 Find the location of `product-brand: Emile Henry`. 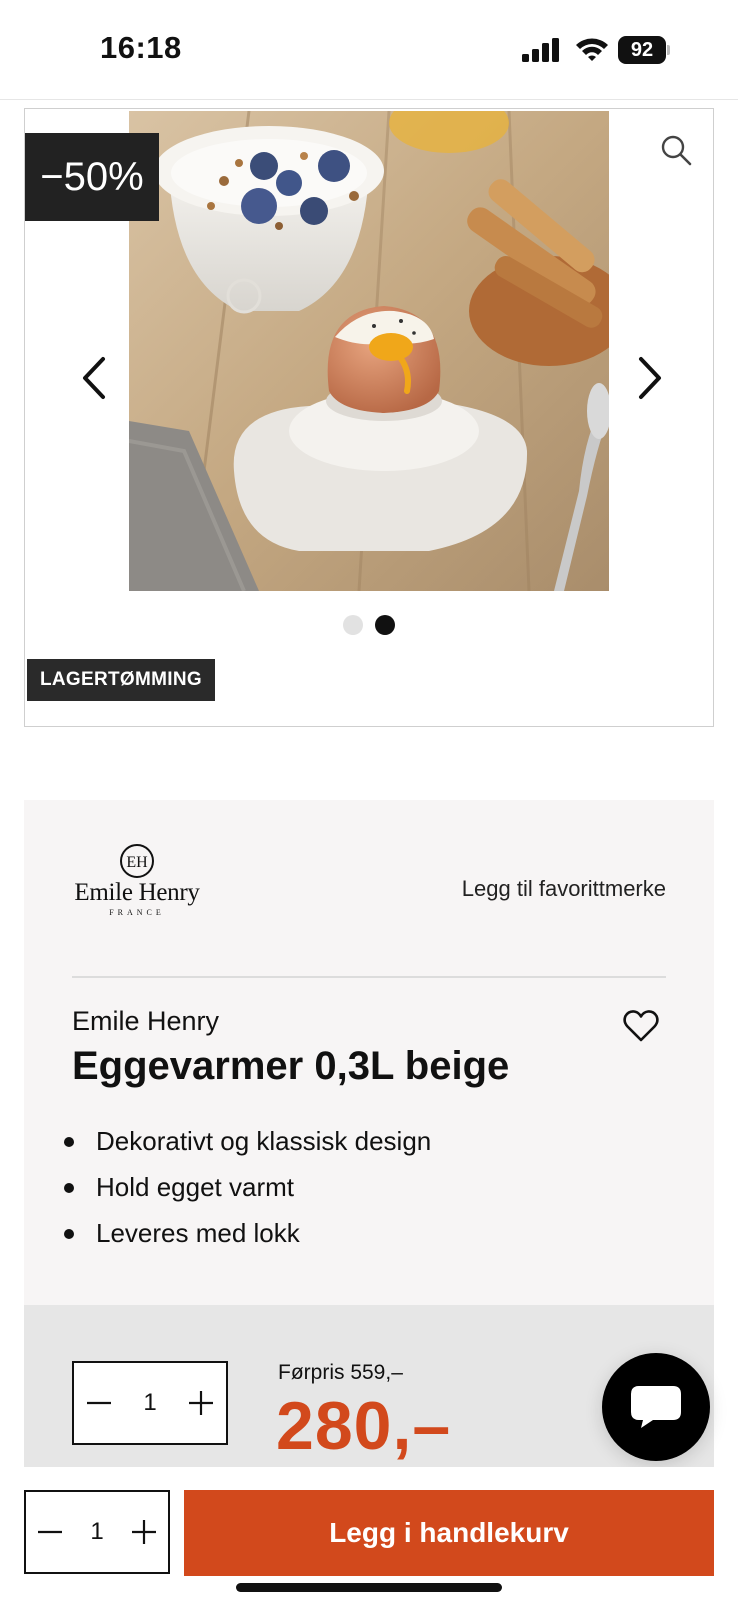

product-brand: Emile Henry is located at coordinates (145, 1021).